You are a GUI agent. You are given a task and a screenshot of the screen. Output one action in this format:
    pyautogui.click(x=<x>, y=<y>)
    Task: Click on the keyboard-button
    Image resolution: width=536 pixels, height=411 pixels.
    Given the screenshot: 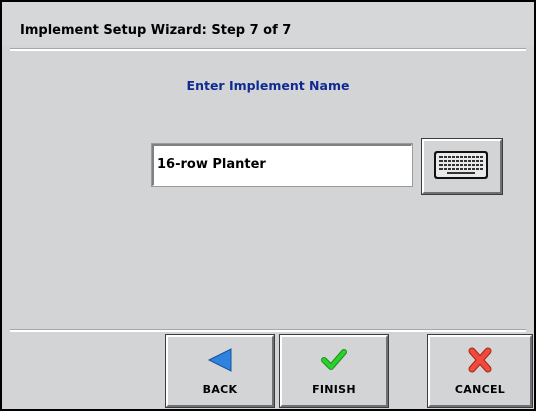 What is the action you would take?
    pyautogui.click(x=462, y=166)
    